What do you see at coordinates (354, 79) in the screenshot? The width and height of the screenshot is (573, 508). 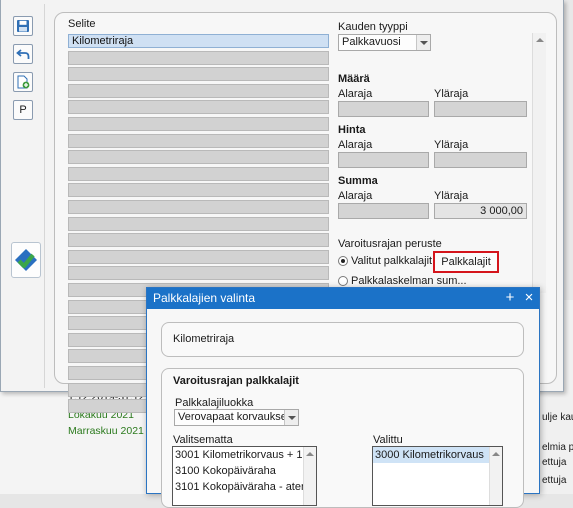 I see `maara-heading: Määrä` at bounding box center [354, 79].